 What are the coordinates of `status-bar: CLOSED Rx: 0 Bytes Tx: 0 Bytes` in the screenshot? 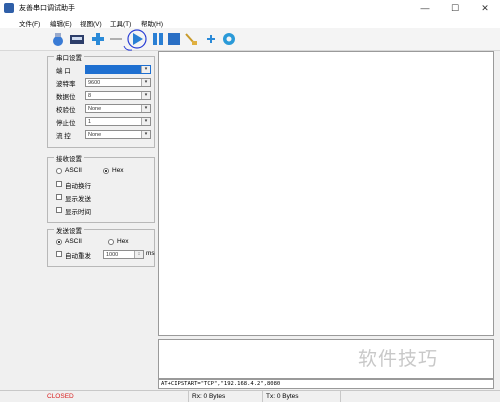 It's located at (250, 396).